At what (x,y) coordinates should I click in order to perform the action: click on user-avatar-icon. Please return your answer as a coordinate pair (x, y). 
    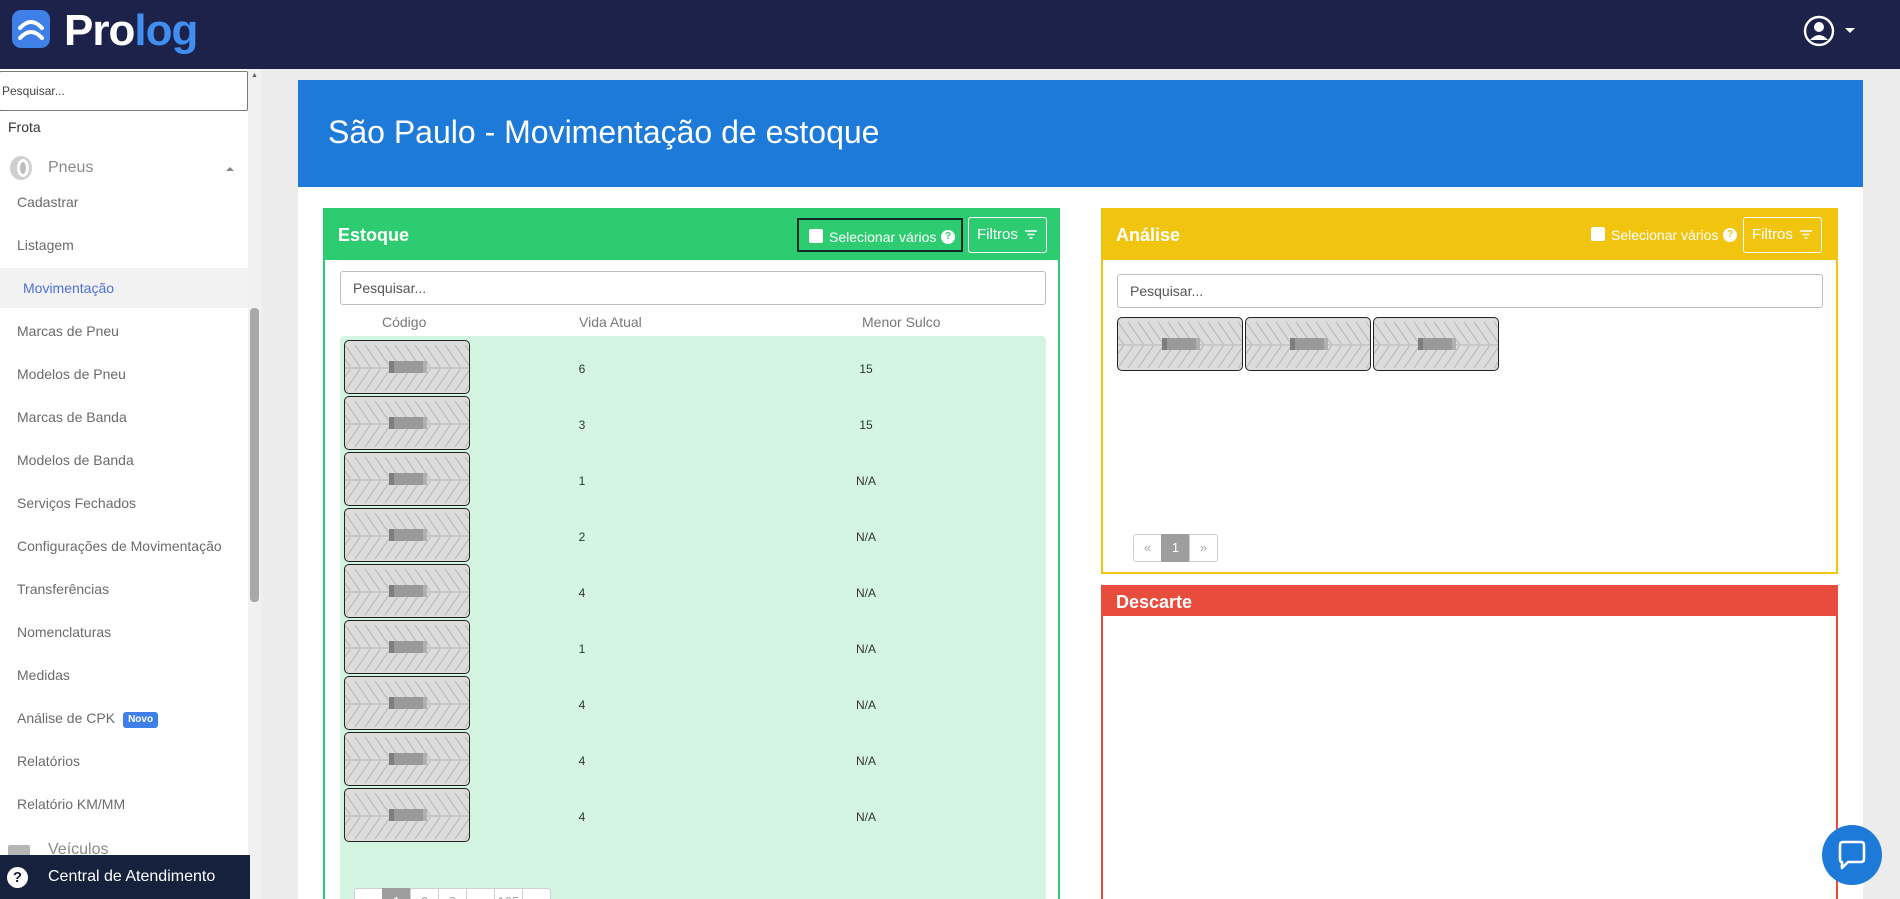
    Looking at the image, I should click on (1819, 31).